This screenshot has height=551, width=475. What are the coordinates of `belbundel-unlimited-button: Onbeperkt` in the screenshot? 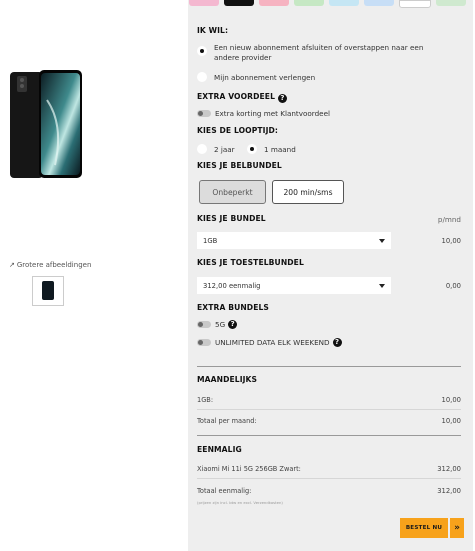 It's located at (232, 192).